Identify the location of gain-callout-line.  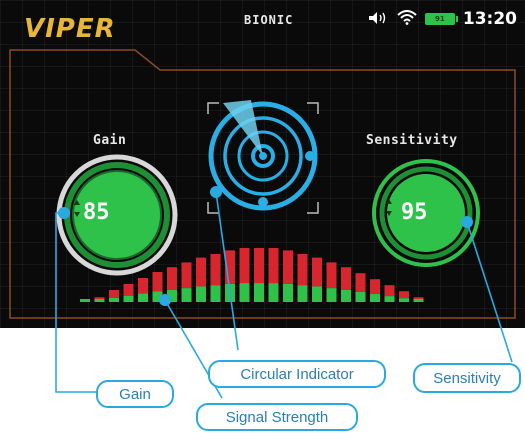
(75, 302).